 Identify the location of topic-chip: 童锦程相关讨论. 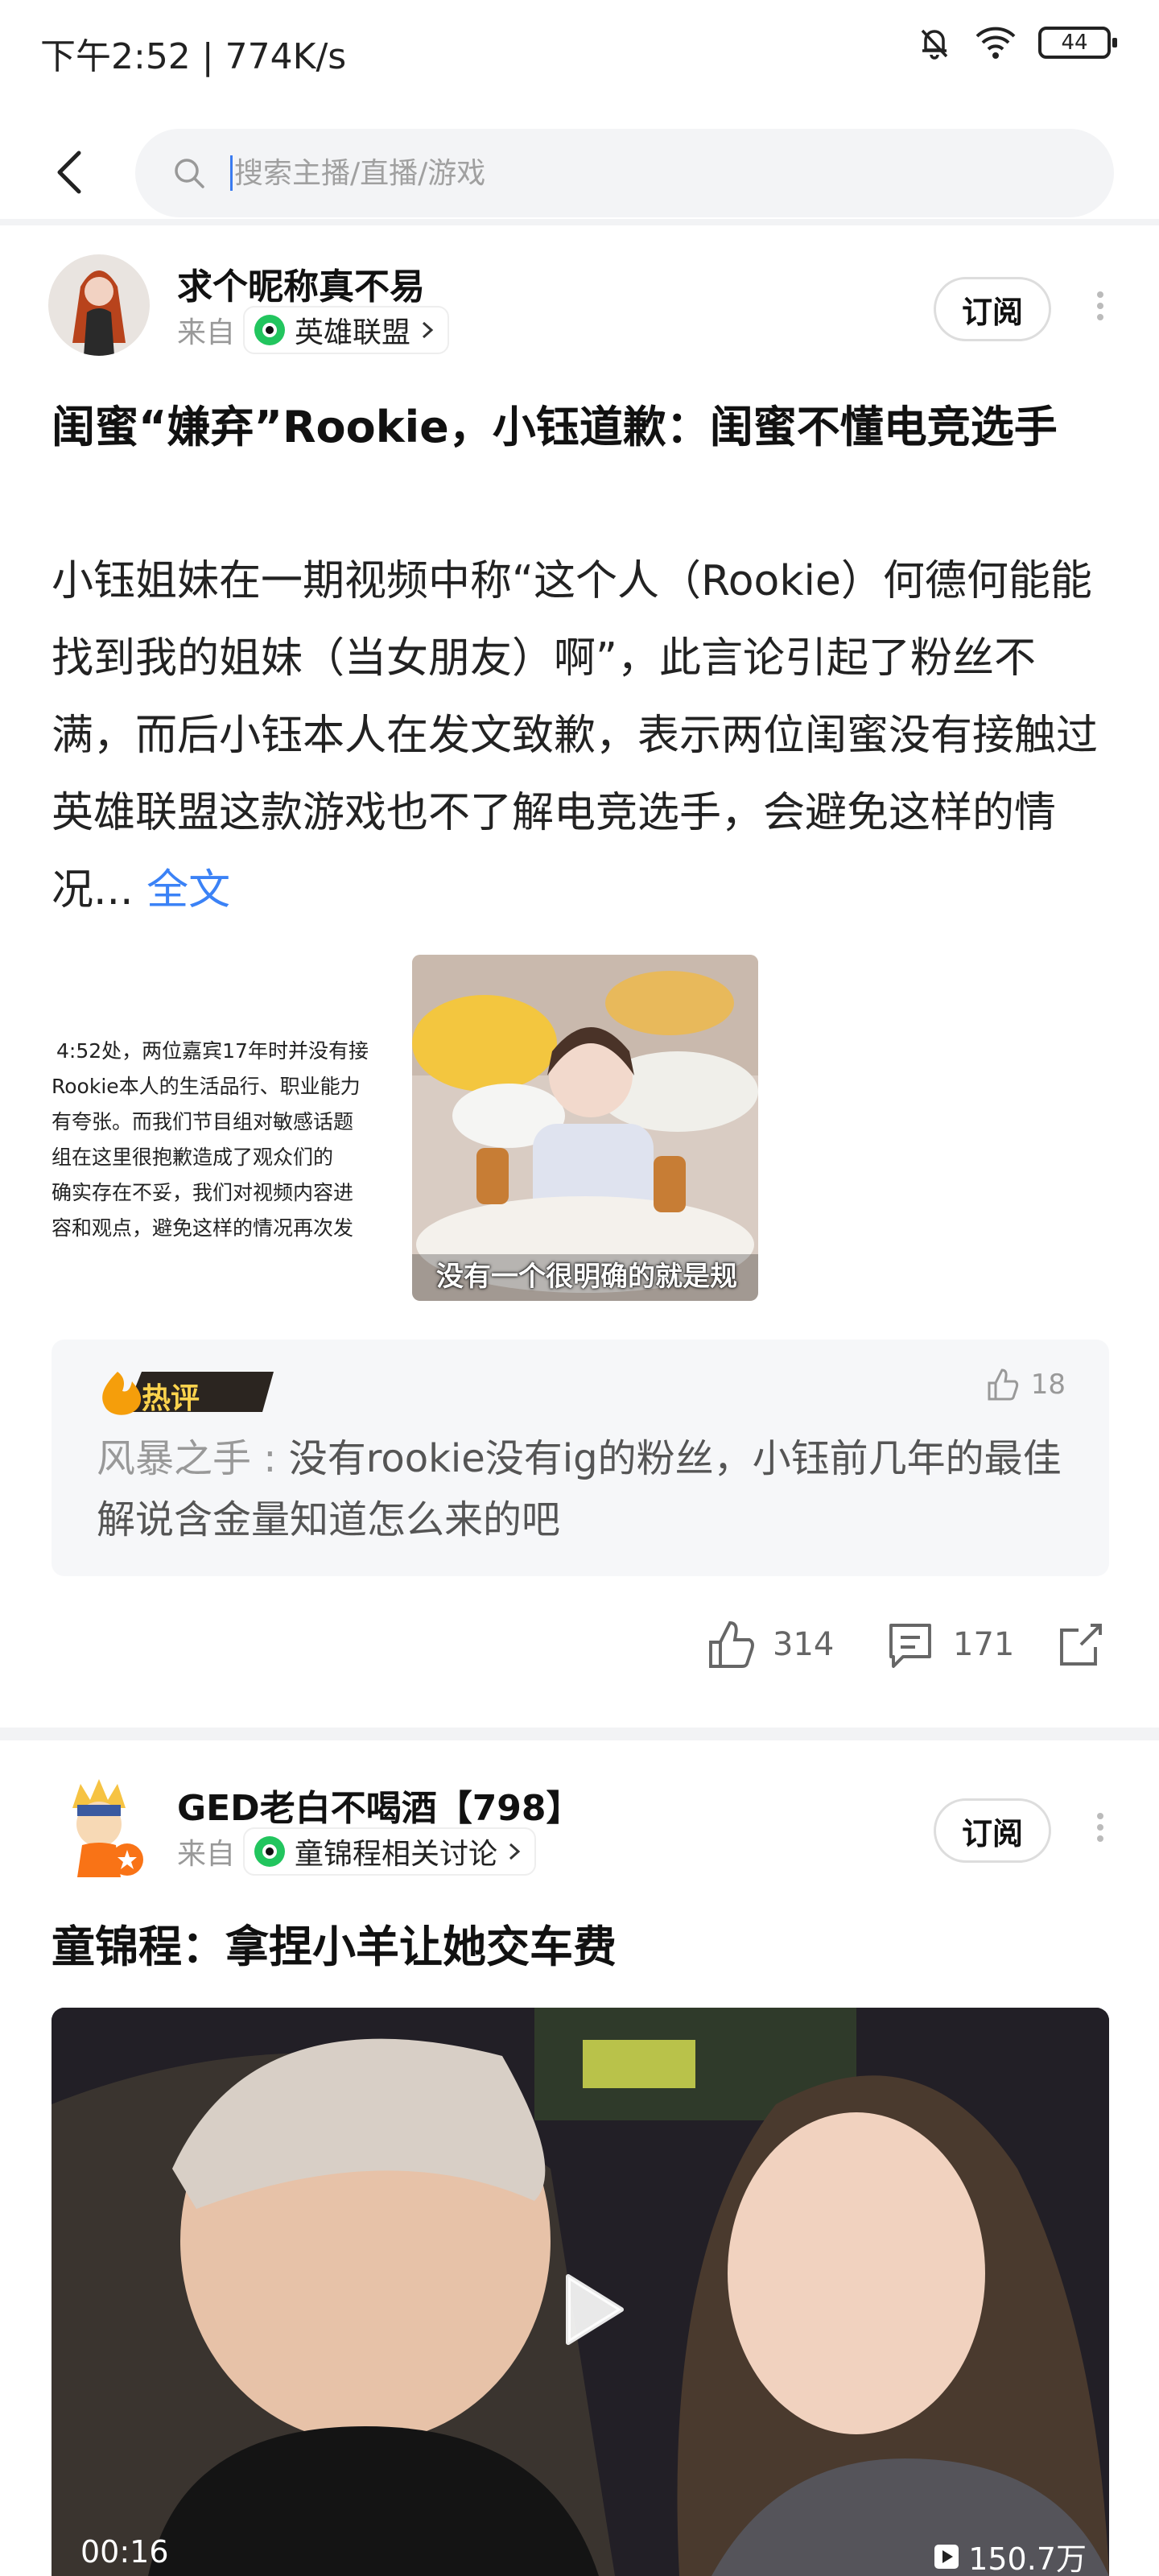
(390, 1851).